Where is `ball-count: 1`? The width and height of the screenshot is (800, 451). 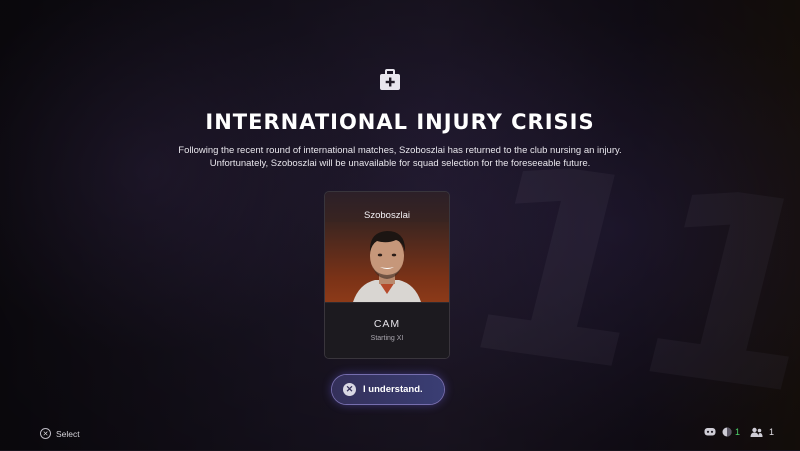 ball-count: 1 is located at coordinates (737, 432).